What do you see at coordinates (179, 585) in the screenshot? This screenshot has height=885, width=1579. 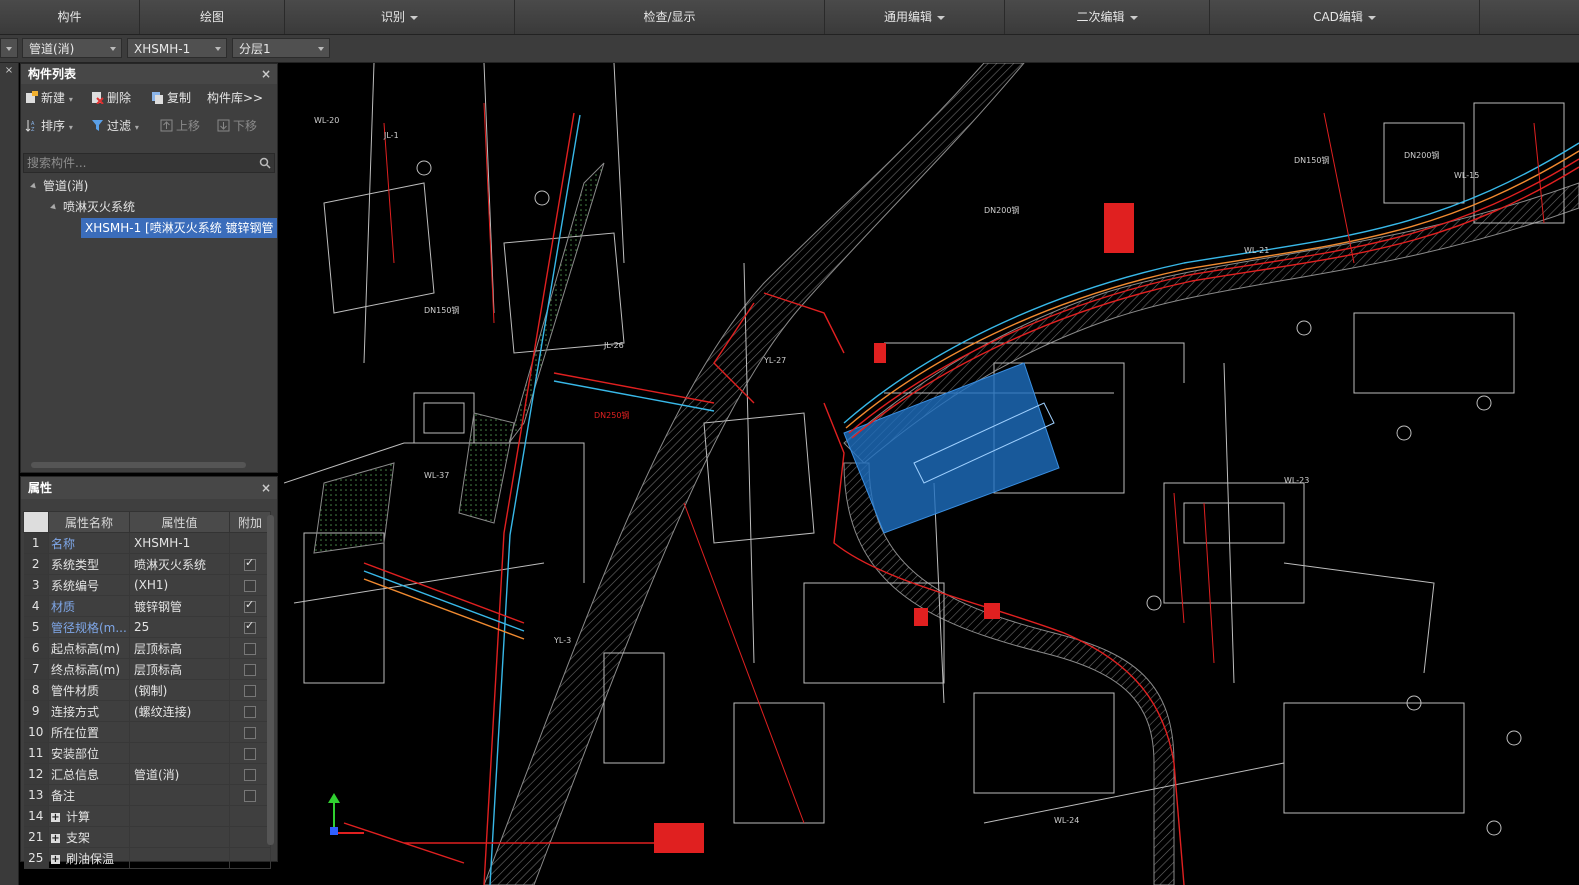 I see `property-value: (XH1)` at bounding box center [179, 585].